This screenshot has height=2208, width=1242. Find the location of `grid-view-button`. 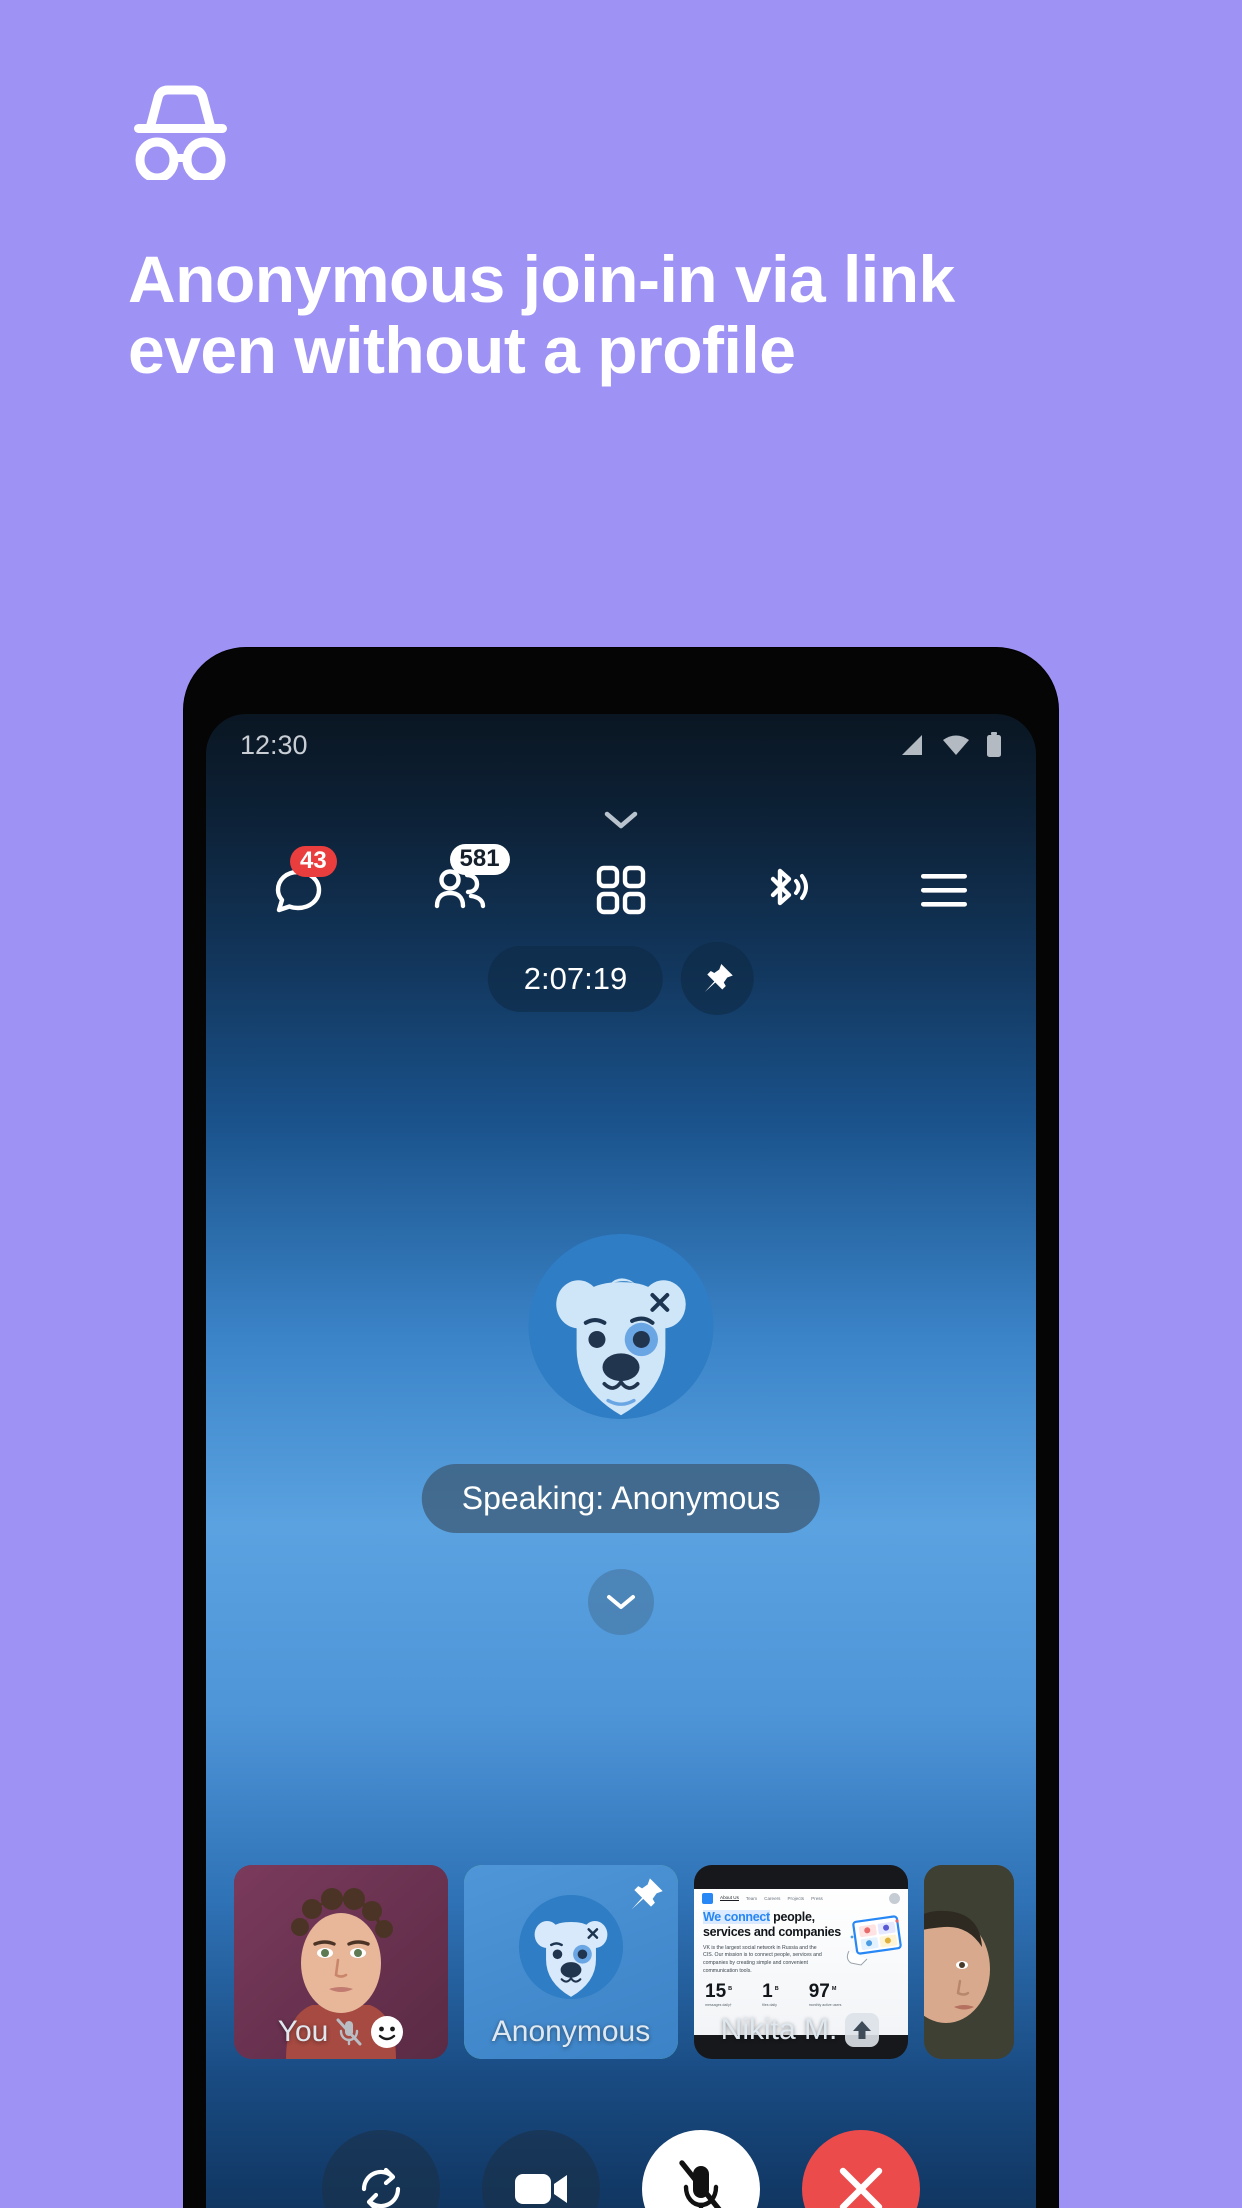

grid-view-button is located at coordinates (621, 890).